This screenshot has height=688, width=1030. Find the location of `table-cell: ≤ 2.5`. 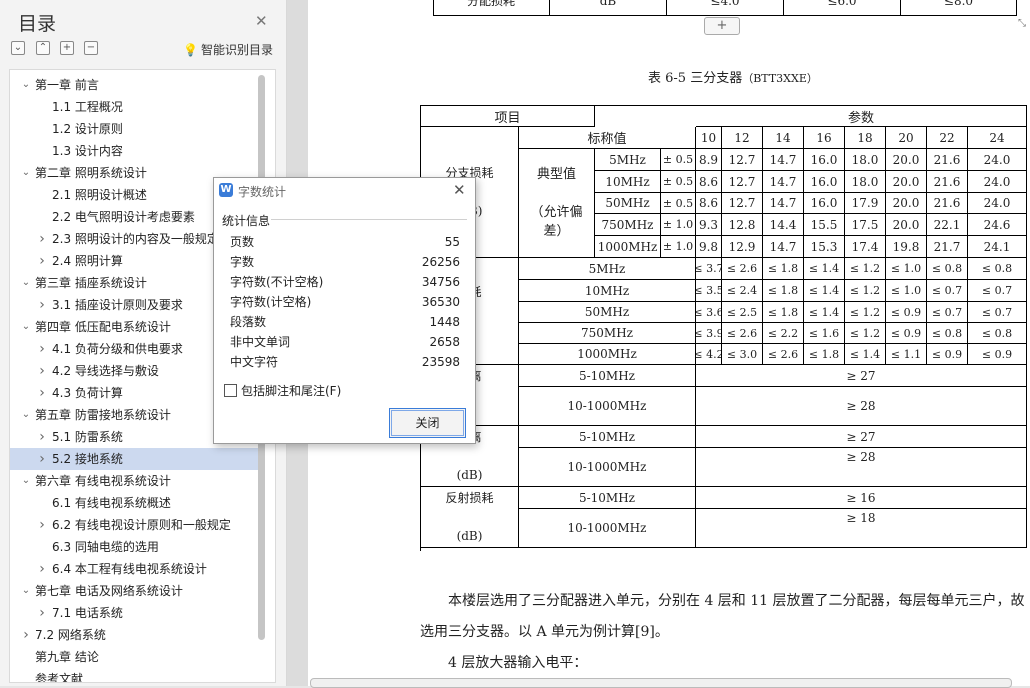

table-cell: ≤ 2.5 is located at coordinates (742, 312).